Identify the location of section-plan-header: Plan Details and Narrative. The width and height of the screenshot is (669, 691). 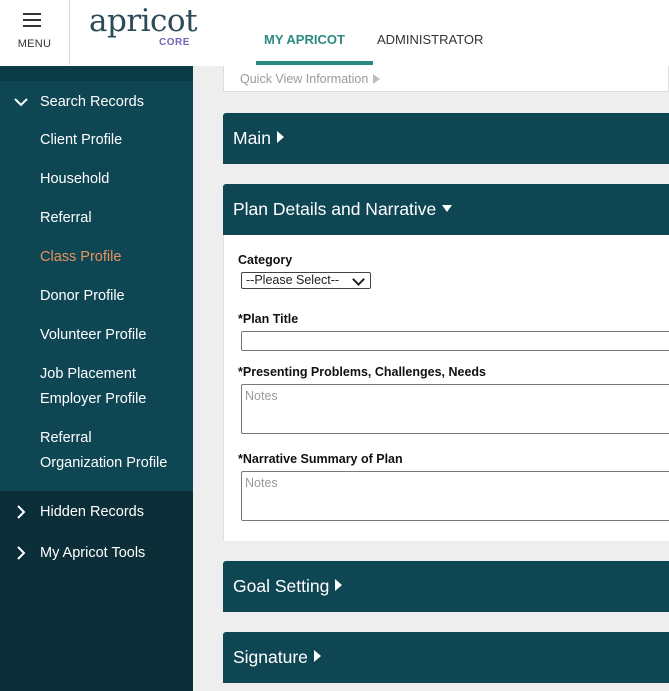
(446, 209).